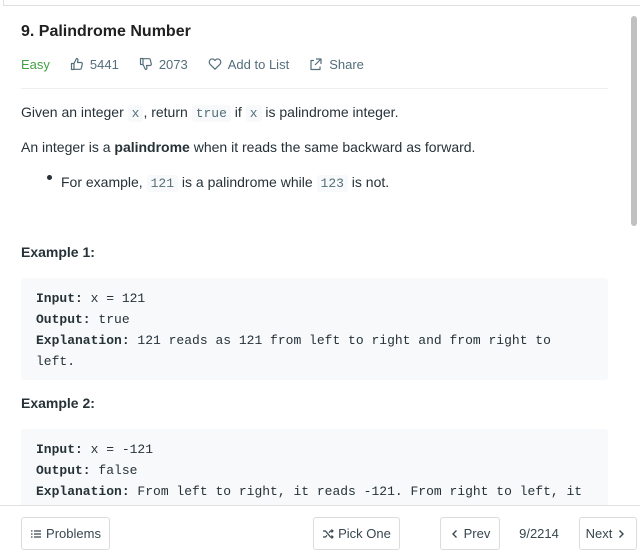  I want to click on vertical-scrollbar, so click(633, 255).